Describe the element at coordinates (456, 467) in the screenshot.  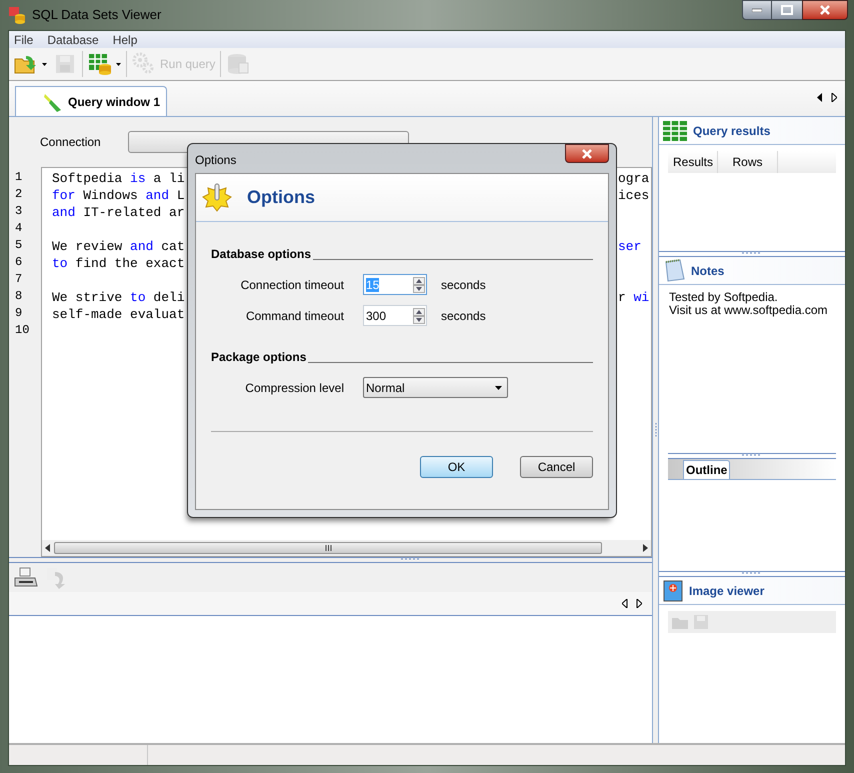
I see `dialog-button: OK` at that location.